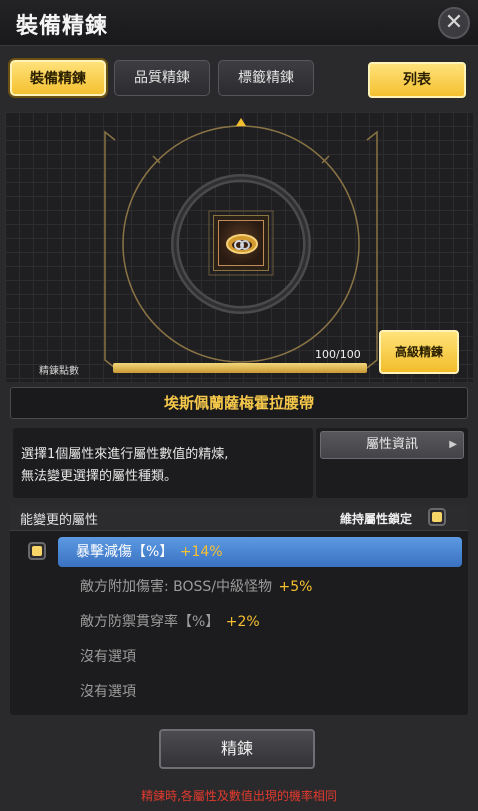 This screenshot has height=811, width=478. I want to click on attribute-row: 敵方防禦貫穿率【%】 +2%, so click(260, 622).